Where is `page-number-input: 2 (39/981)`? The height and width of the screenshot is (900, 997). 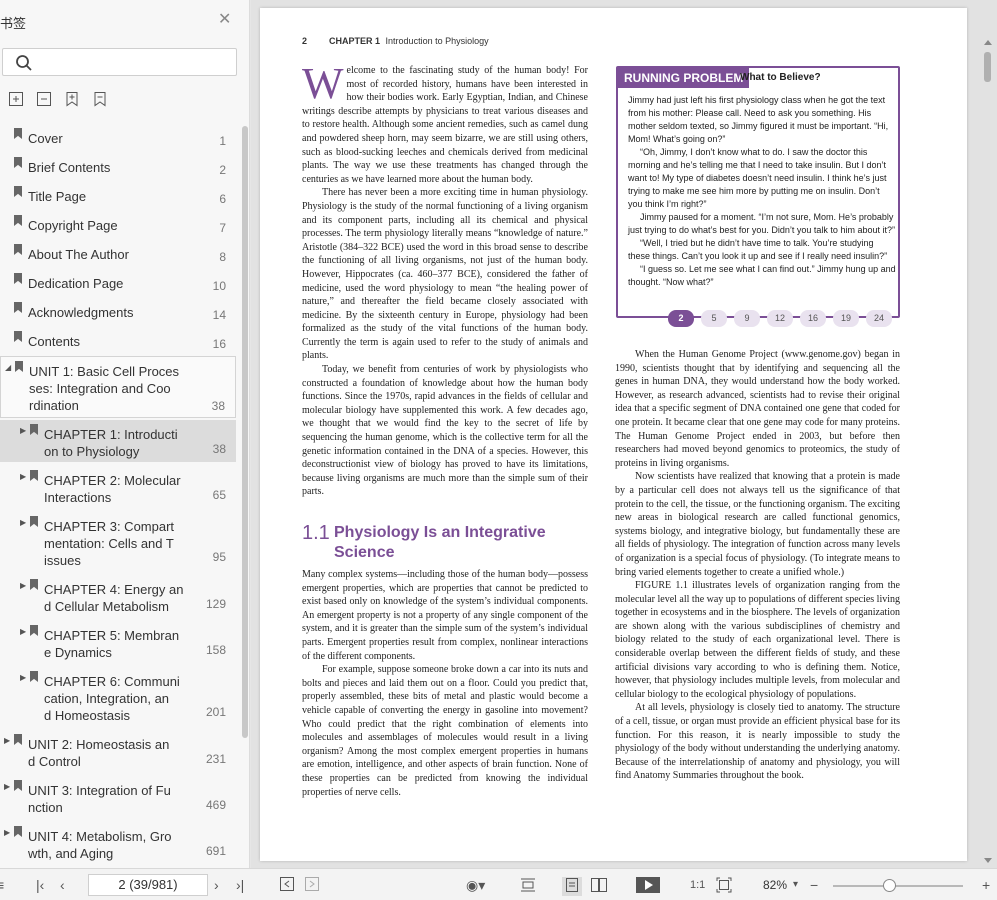 page-number-input: 2 (39/981) is located at coordinates (148, 885).